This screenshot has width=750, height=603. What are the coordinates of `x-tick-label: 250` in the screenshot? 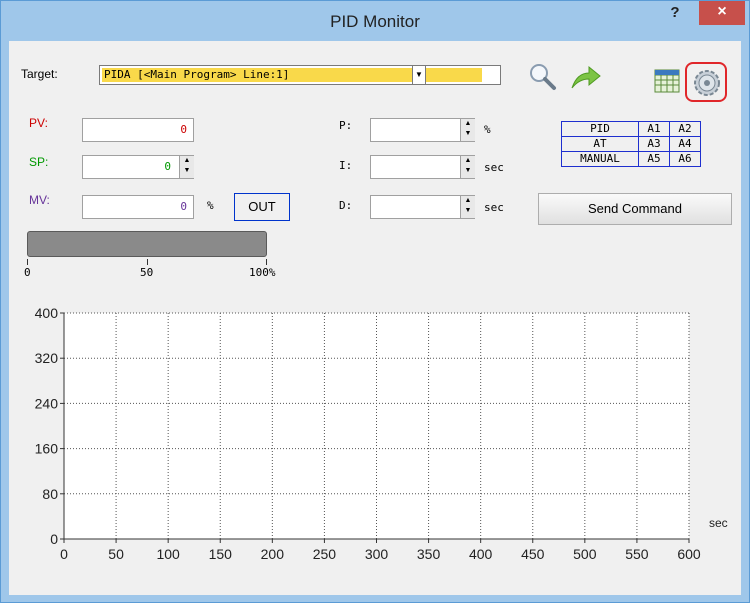 It's located at (325, 554).